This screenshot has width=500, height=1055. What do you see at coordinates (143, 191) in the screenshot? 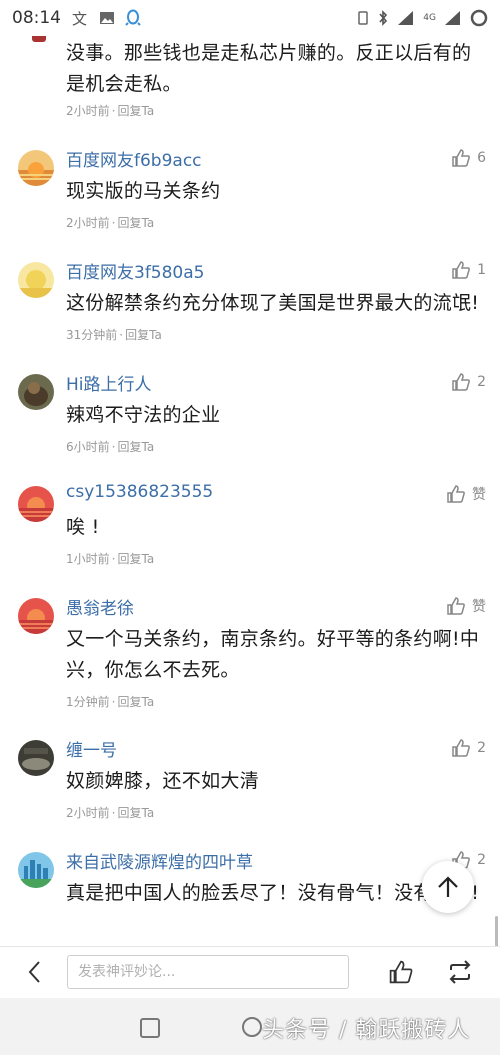
I see `comment-text: 现实版的马关条约` at bounding box center [143, 191].